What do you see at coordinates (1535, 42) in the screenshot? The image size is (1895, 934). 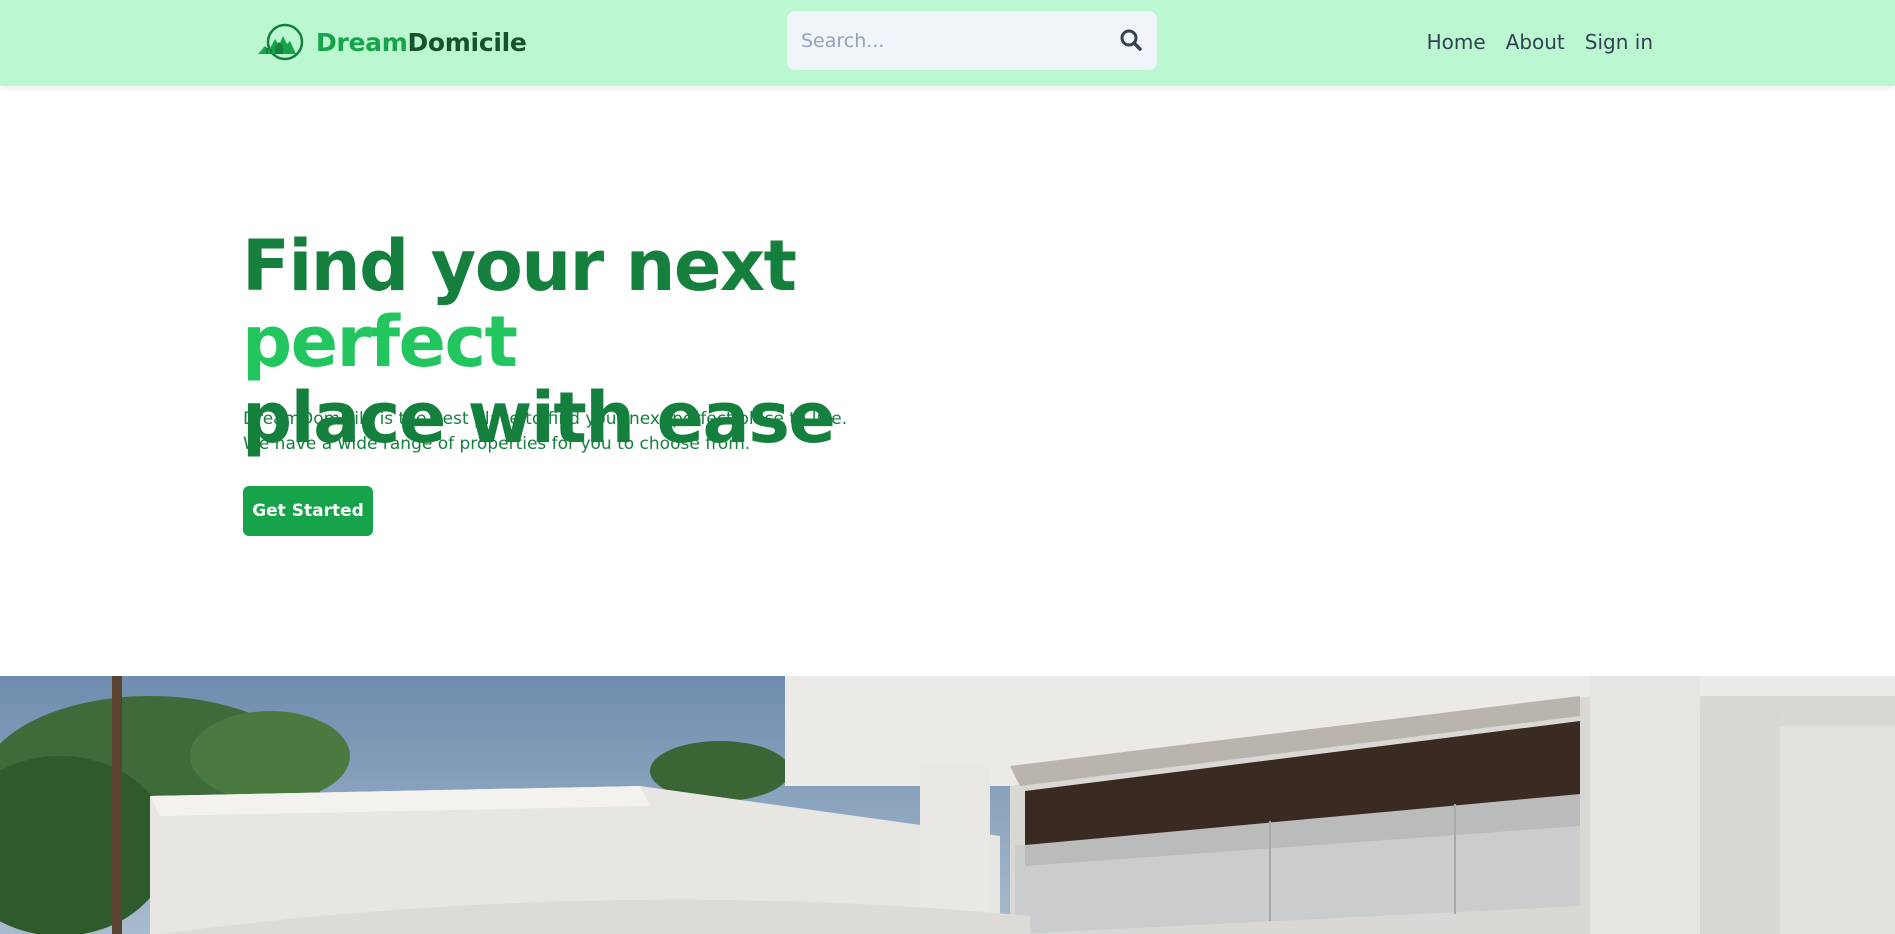 I see `nav-about-link: About` at bounding box center [1535, 42].